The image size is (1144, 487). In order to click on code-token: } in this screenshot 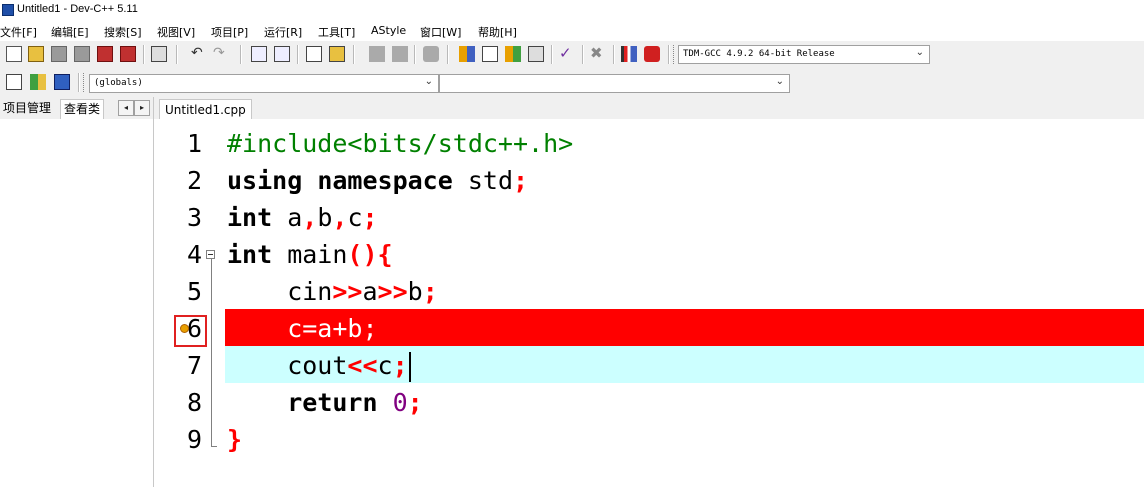, I will do `click(235, 439)`.